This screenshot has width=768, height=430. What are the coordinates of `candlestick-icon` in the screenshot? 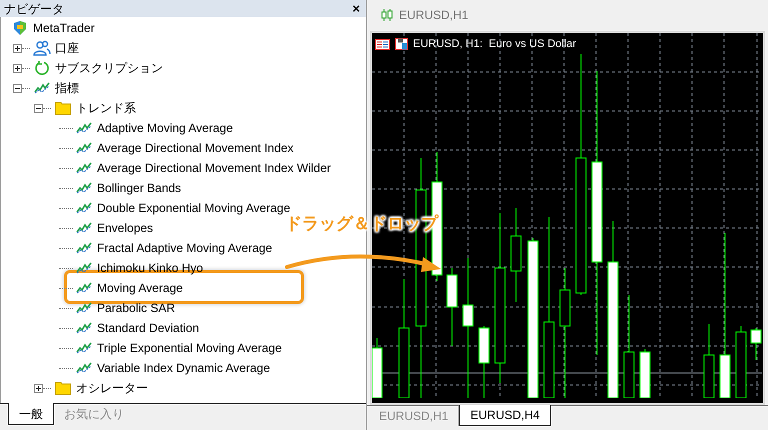 It's located at (387, 15).